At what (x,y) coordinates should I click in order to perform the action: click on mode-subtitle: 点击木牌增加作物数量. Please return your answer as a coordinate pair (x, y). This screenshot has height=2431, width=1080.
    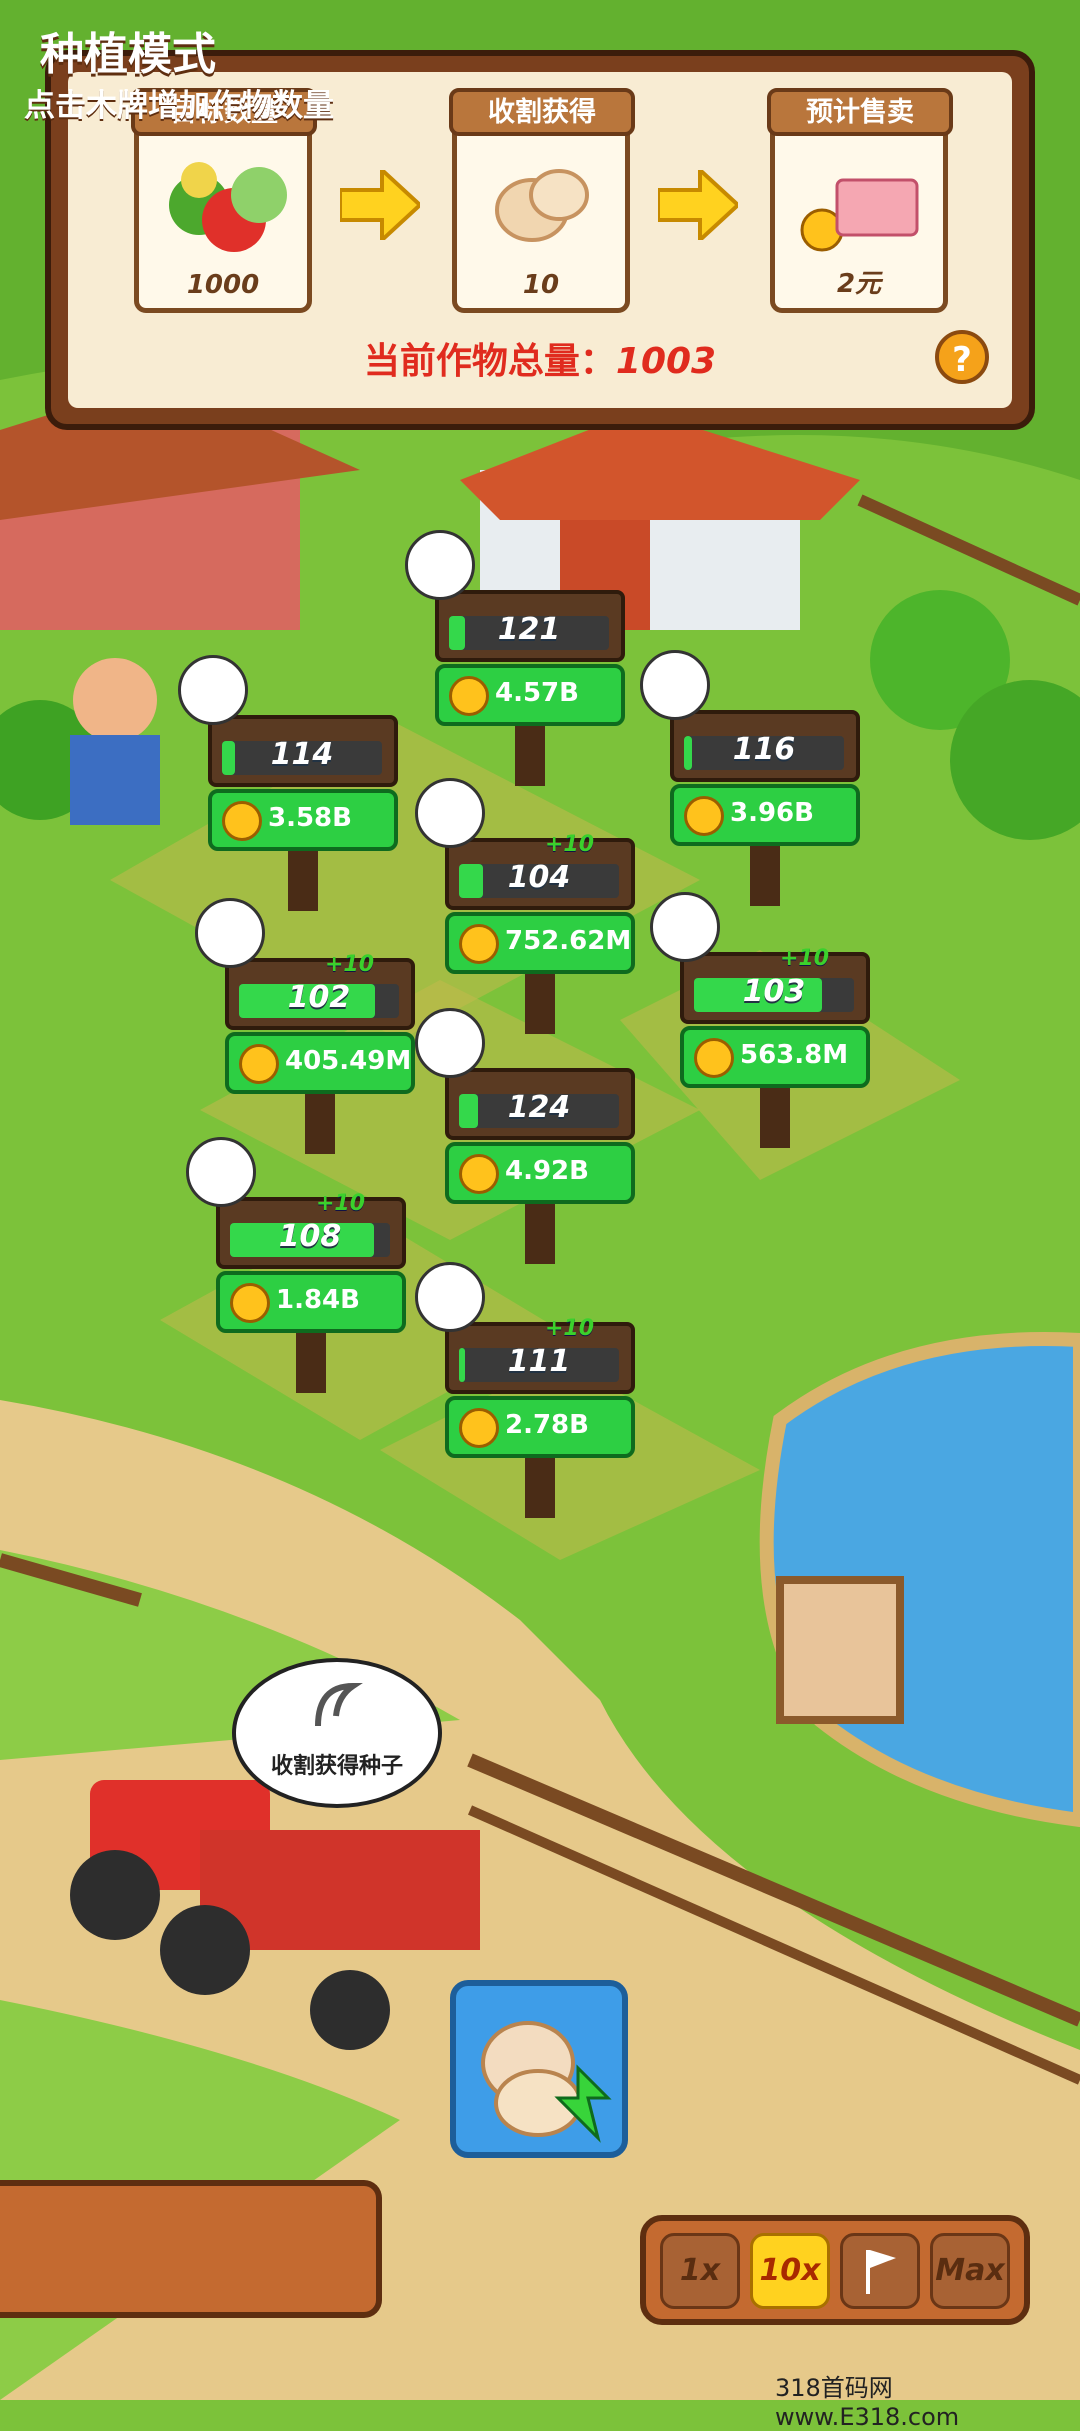
    Looking at the image, I should click on (179, 106).